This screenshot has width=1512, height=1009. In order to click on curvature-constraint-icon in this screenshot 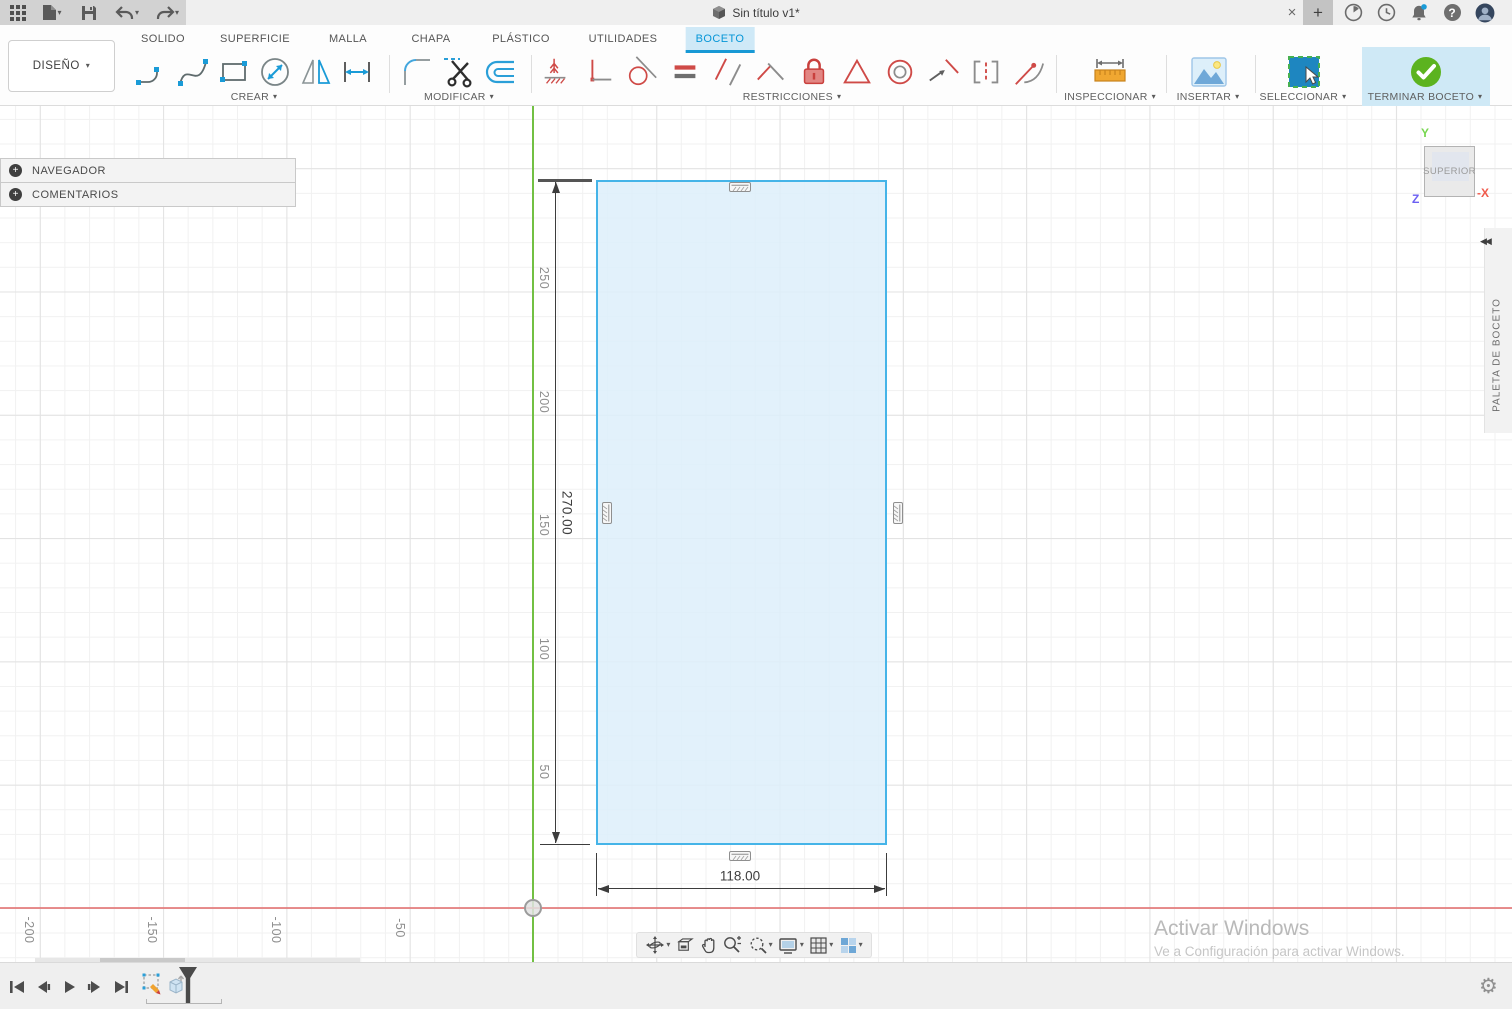, I will do `click(1028, 72)`.